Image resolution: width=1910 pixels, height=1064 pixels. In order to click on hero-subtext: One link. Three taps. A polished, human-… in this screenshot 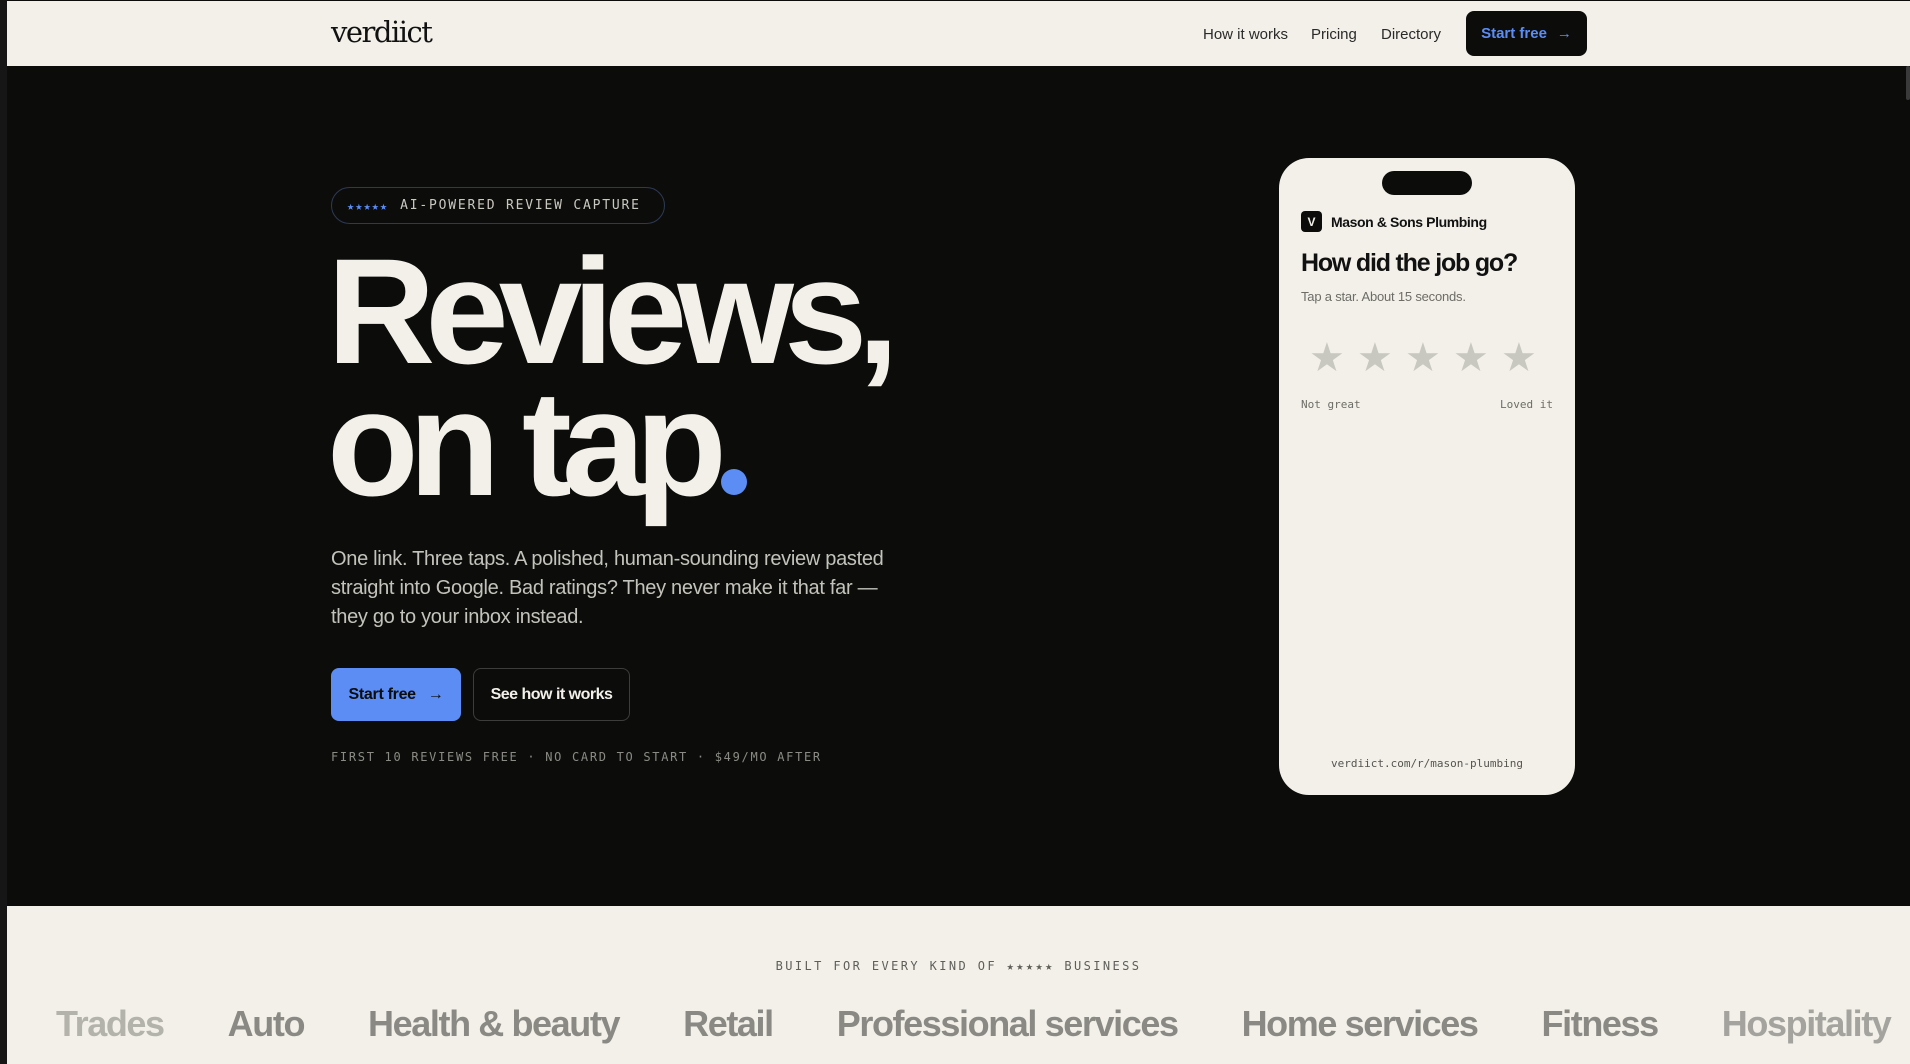, I will do `click(607, 588)`.